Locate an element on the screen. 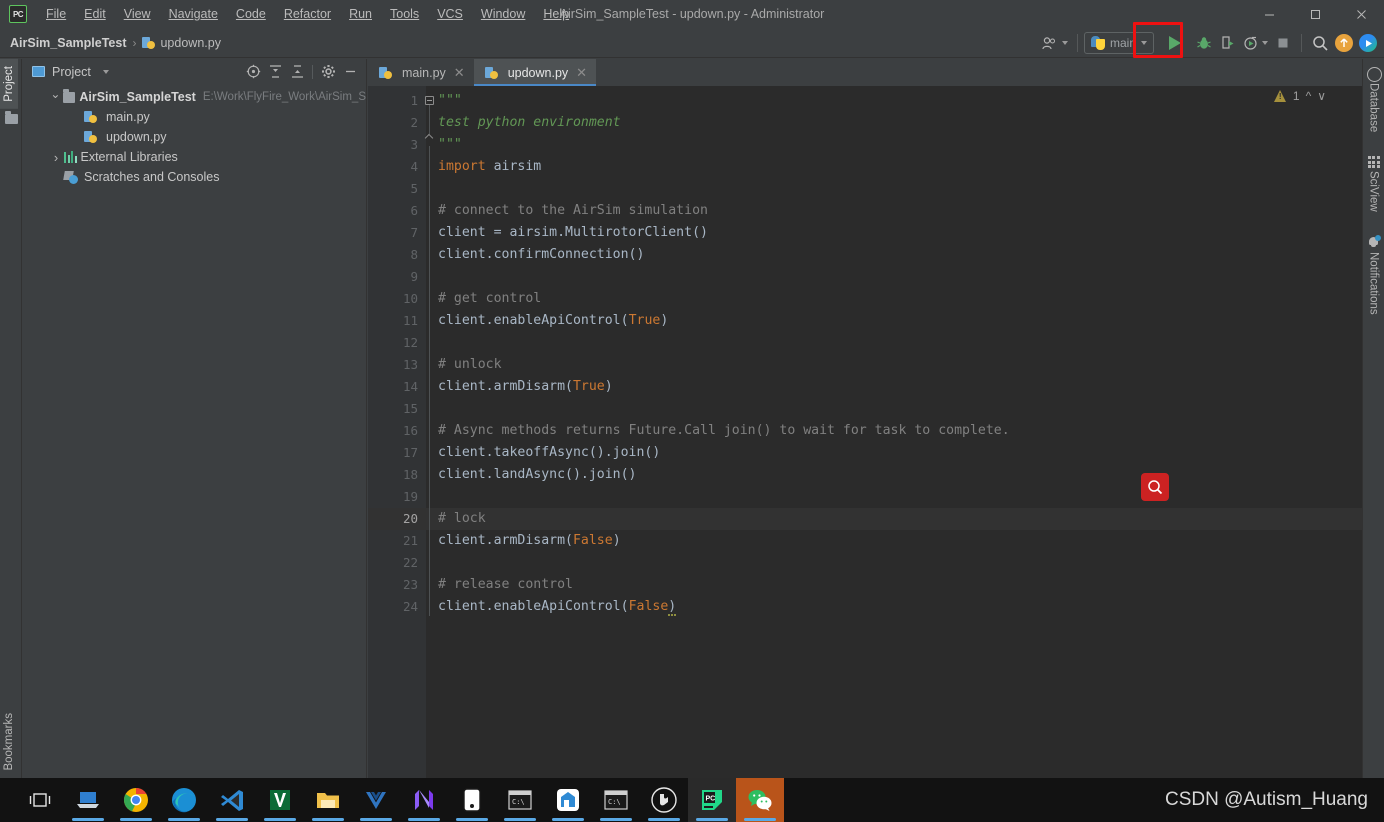  pycharm-icon: PC is located at coordinates (712, 800).